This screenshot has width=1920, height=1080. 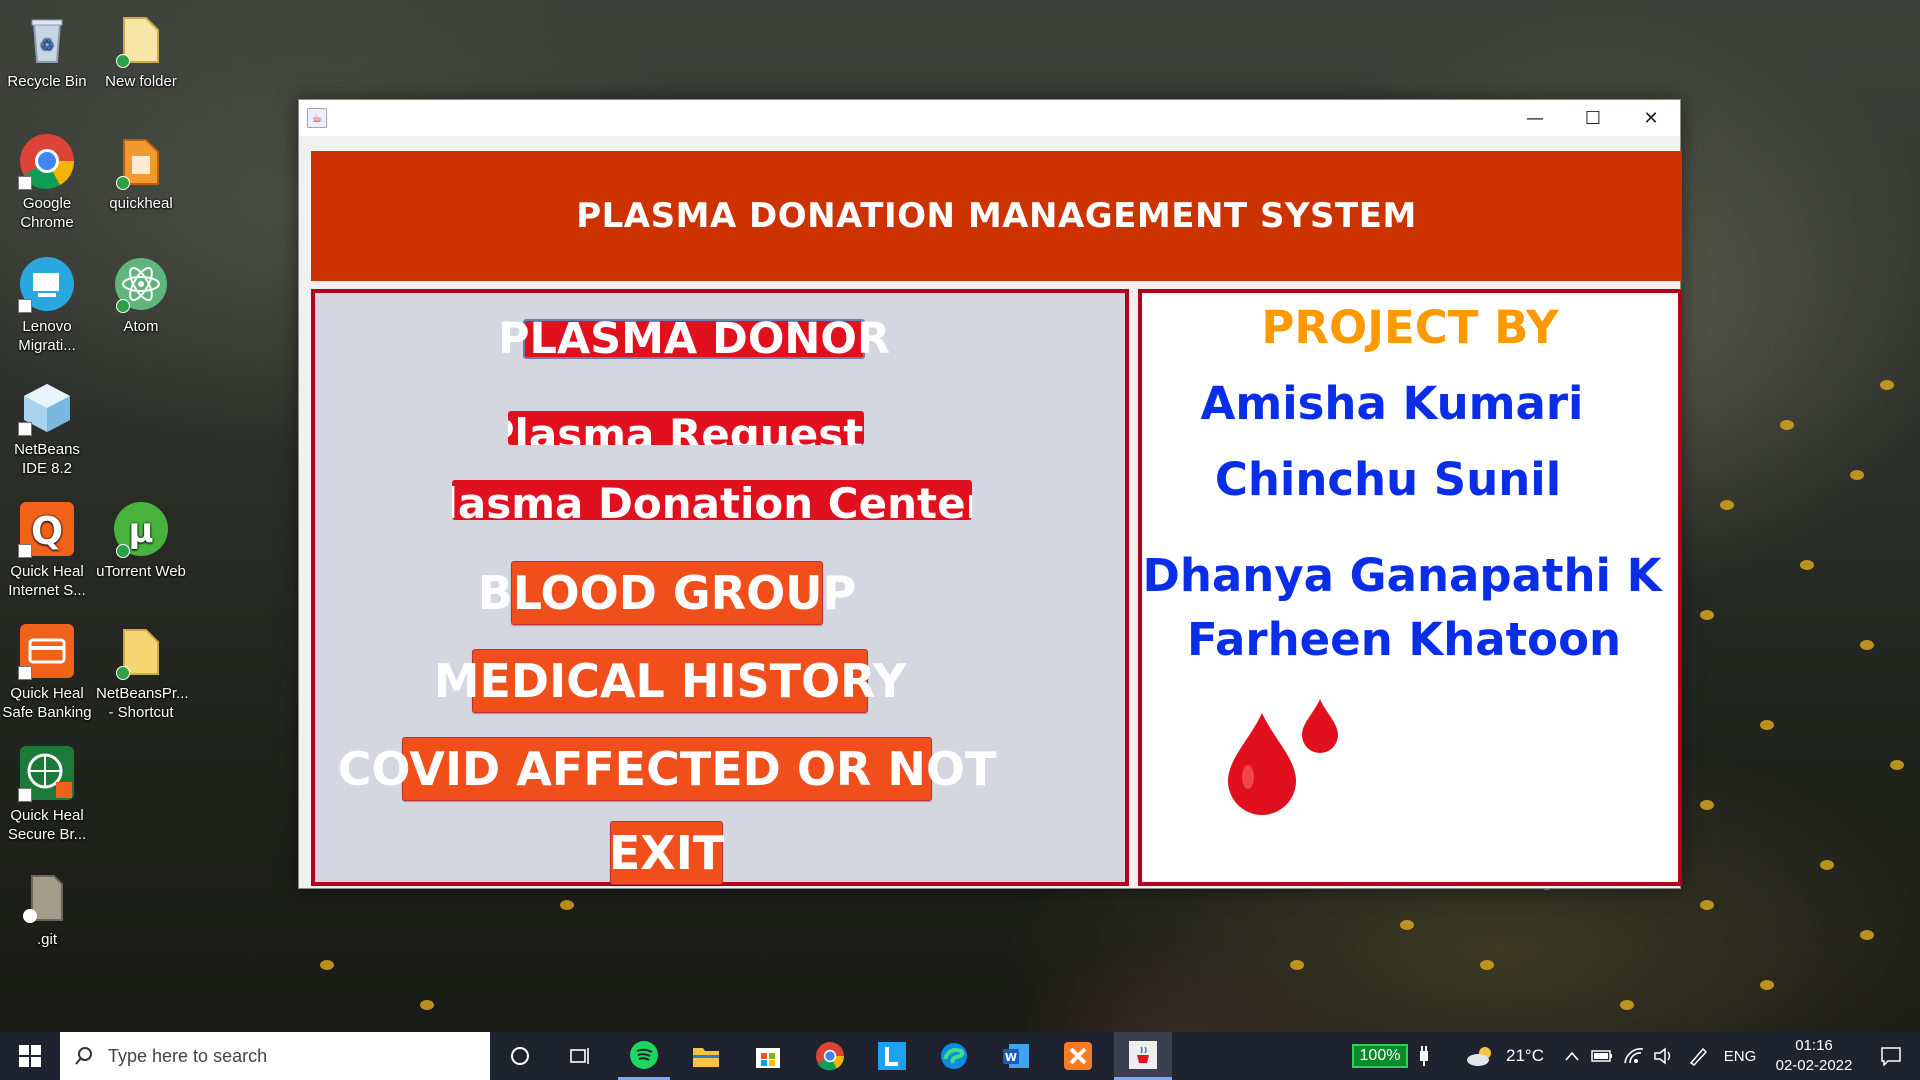 I want to click on taskbar-java-app, so click(x=1143, y=1056).